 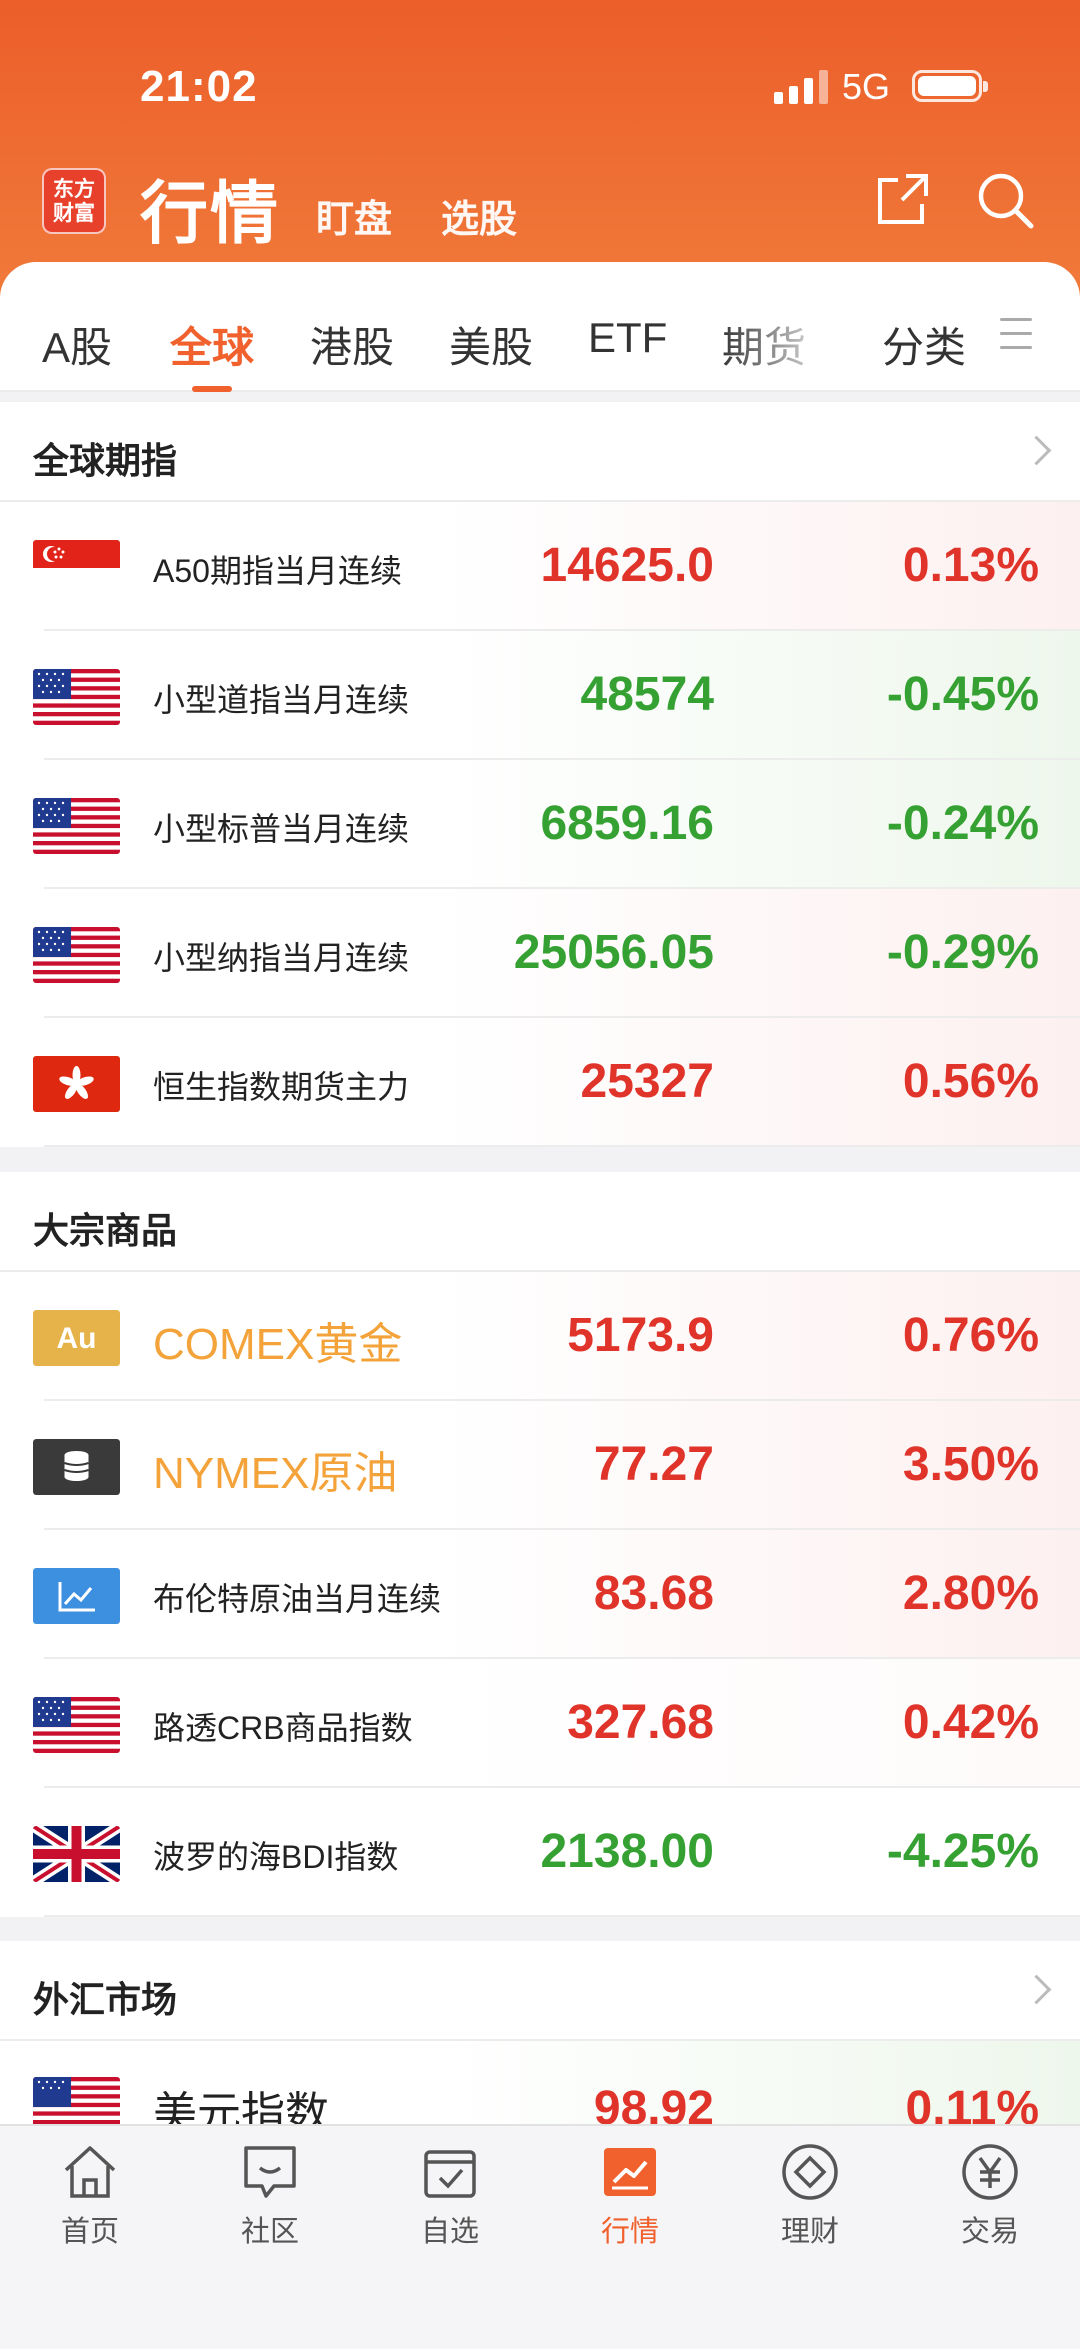 What do you see at coordinates (801, 87) in the screenshot?
I see `signal-strength-icon` at bounding box center [801, 87].